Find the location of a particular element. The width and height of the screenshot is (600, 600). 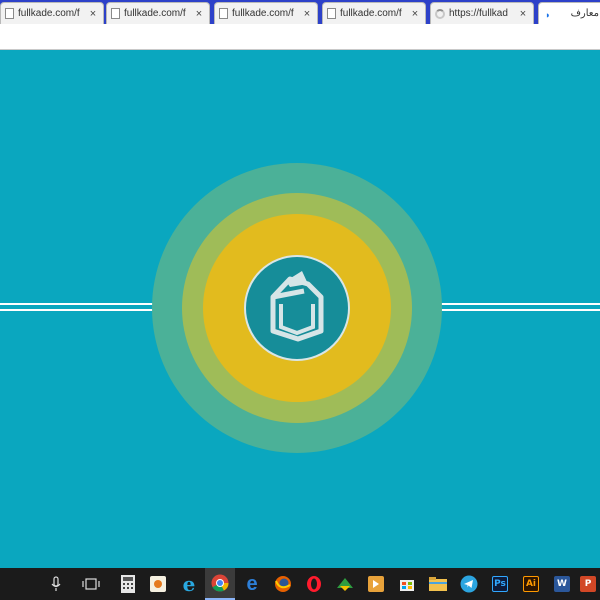

windows-taskbar: e e Ps Ai W P is located at coordinates (300, 584).